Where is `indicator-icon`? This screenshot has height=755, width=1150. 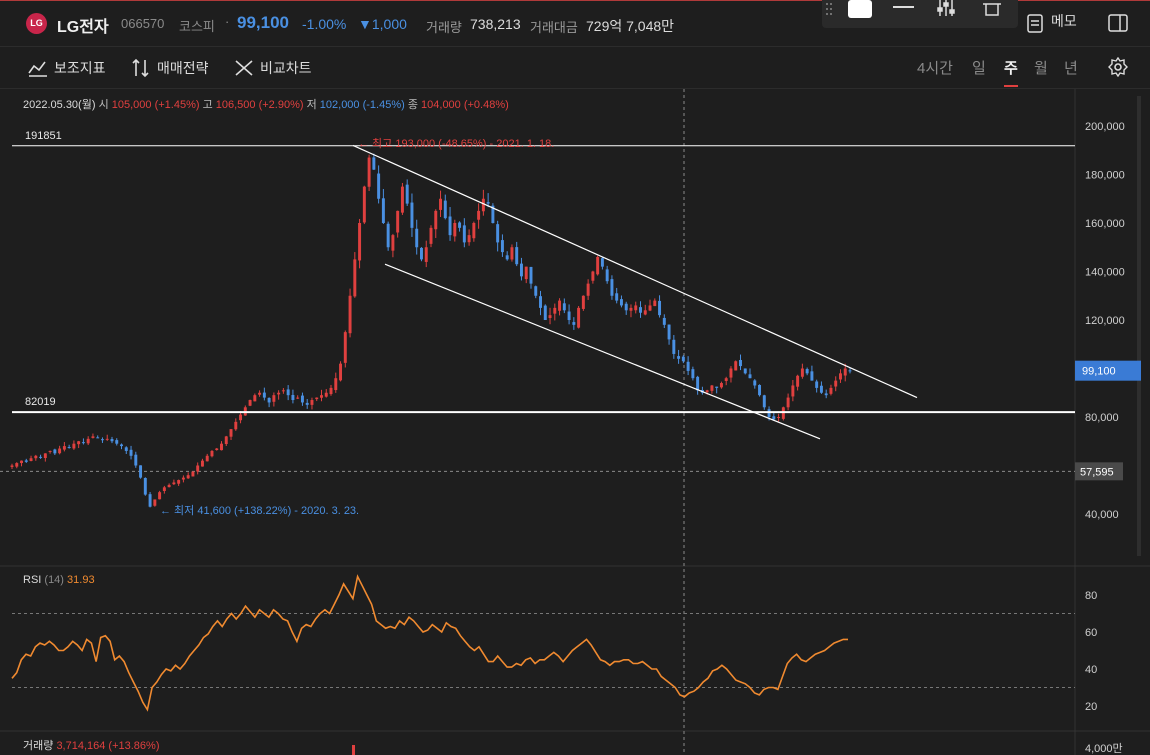
indicator-icon is located at coordinates (38, 68).